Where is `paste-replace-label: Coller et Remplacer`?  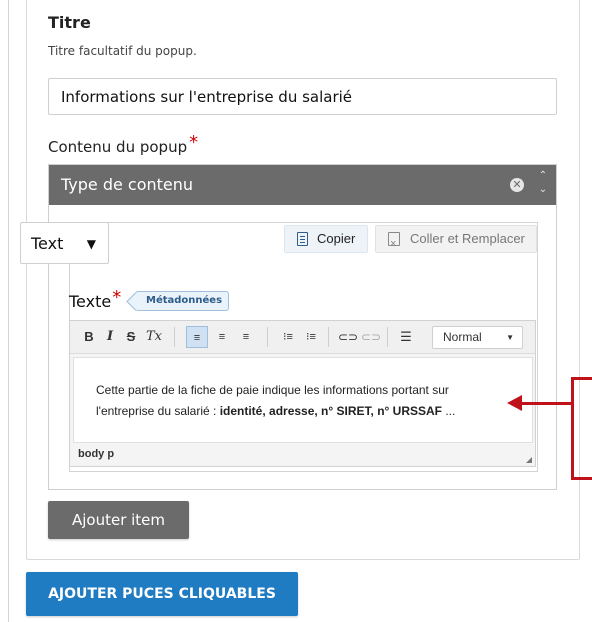
paste-replace-label: Coller et Remplacer is located at coordinates (467, 238).